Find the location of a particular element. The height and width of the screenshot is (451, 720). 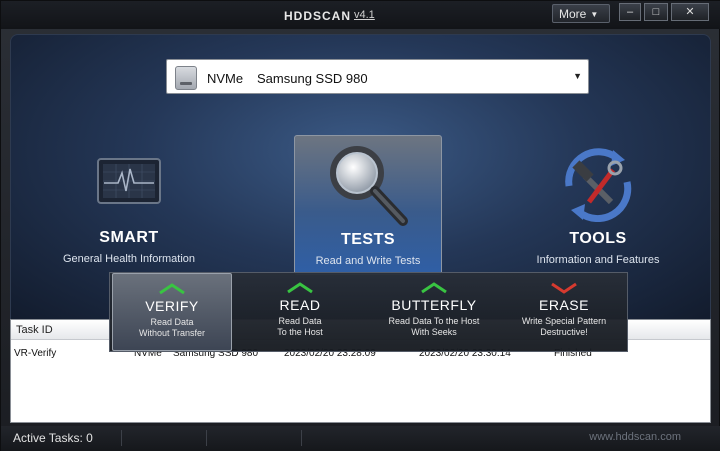

tools-button: TOOLS Information and Features is located at coordinates (598, 206).